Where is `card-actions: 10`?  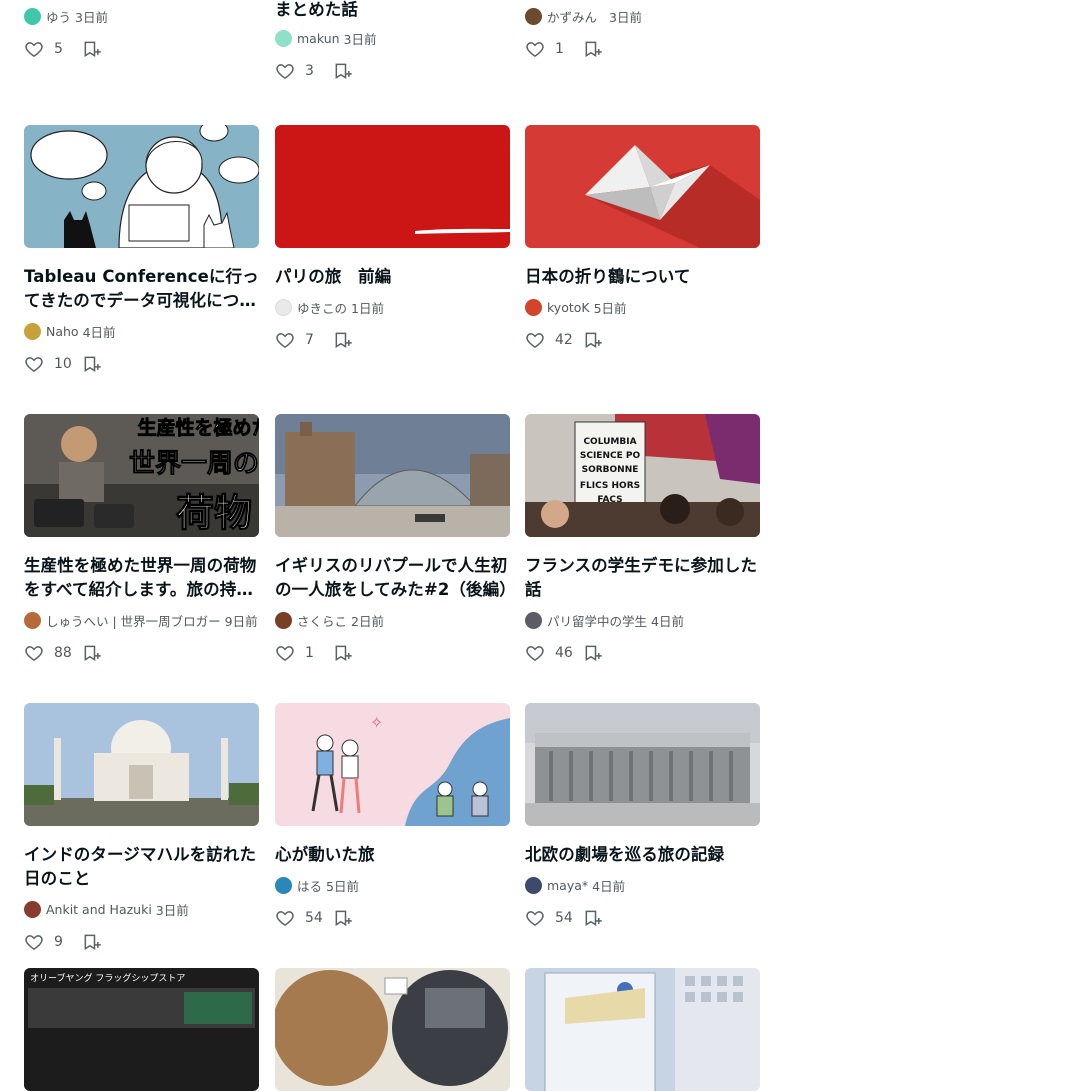 card-actions: 10 is located at coordinates (141, 364).